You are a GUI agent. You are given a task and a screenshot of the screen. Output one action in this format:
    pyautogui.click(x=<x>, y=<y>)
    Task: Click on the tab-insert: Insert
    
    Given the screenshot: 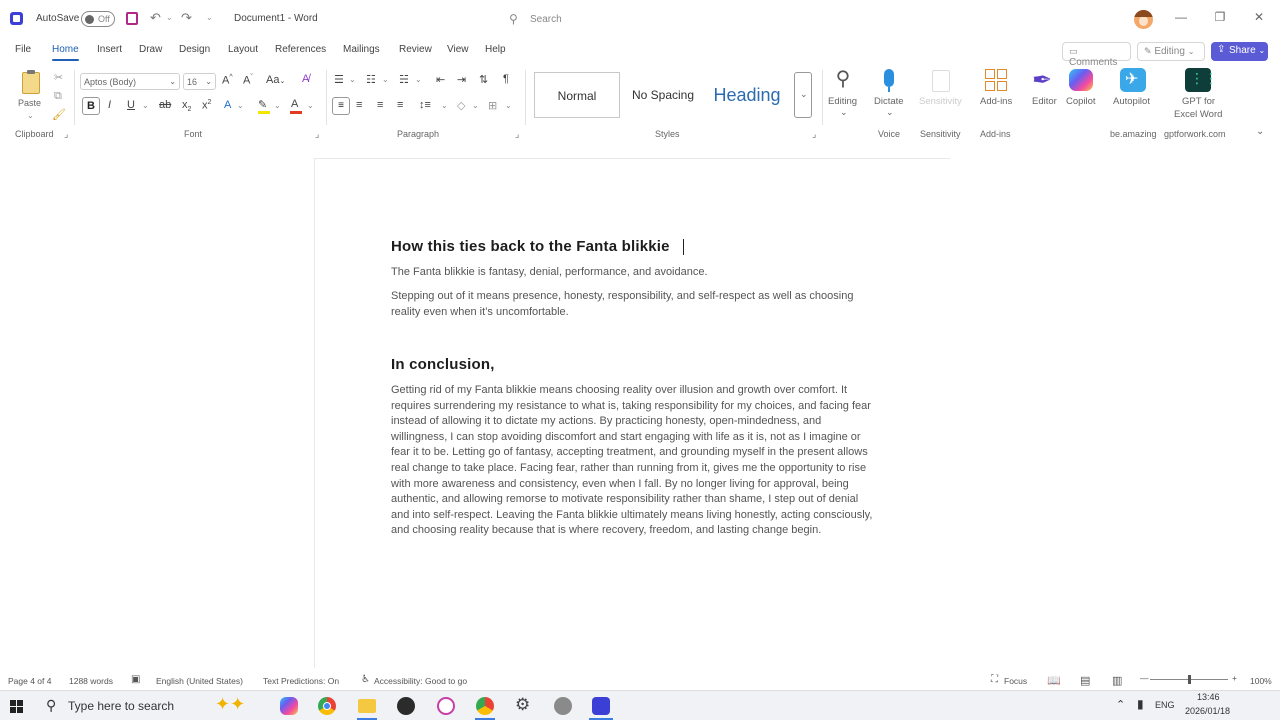 What is the action you would take?
    pyautogui.click(x=109, y=49)
    